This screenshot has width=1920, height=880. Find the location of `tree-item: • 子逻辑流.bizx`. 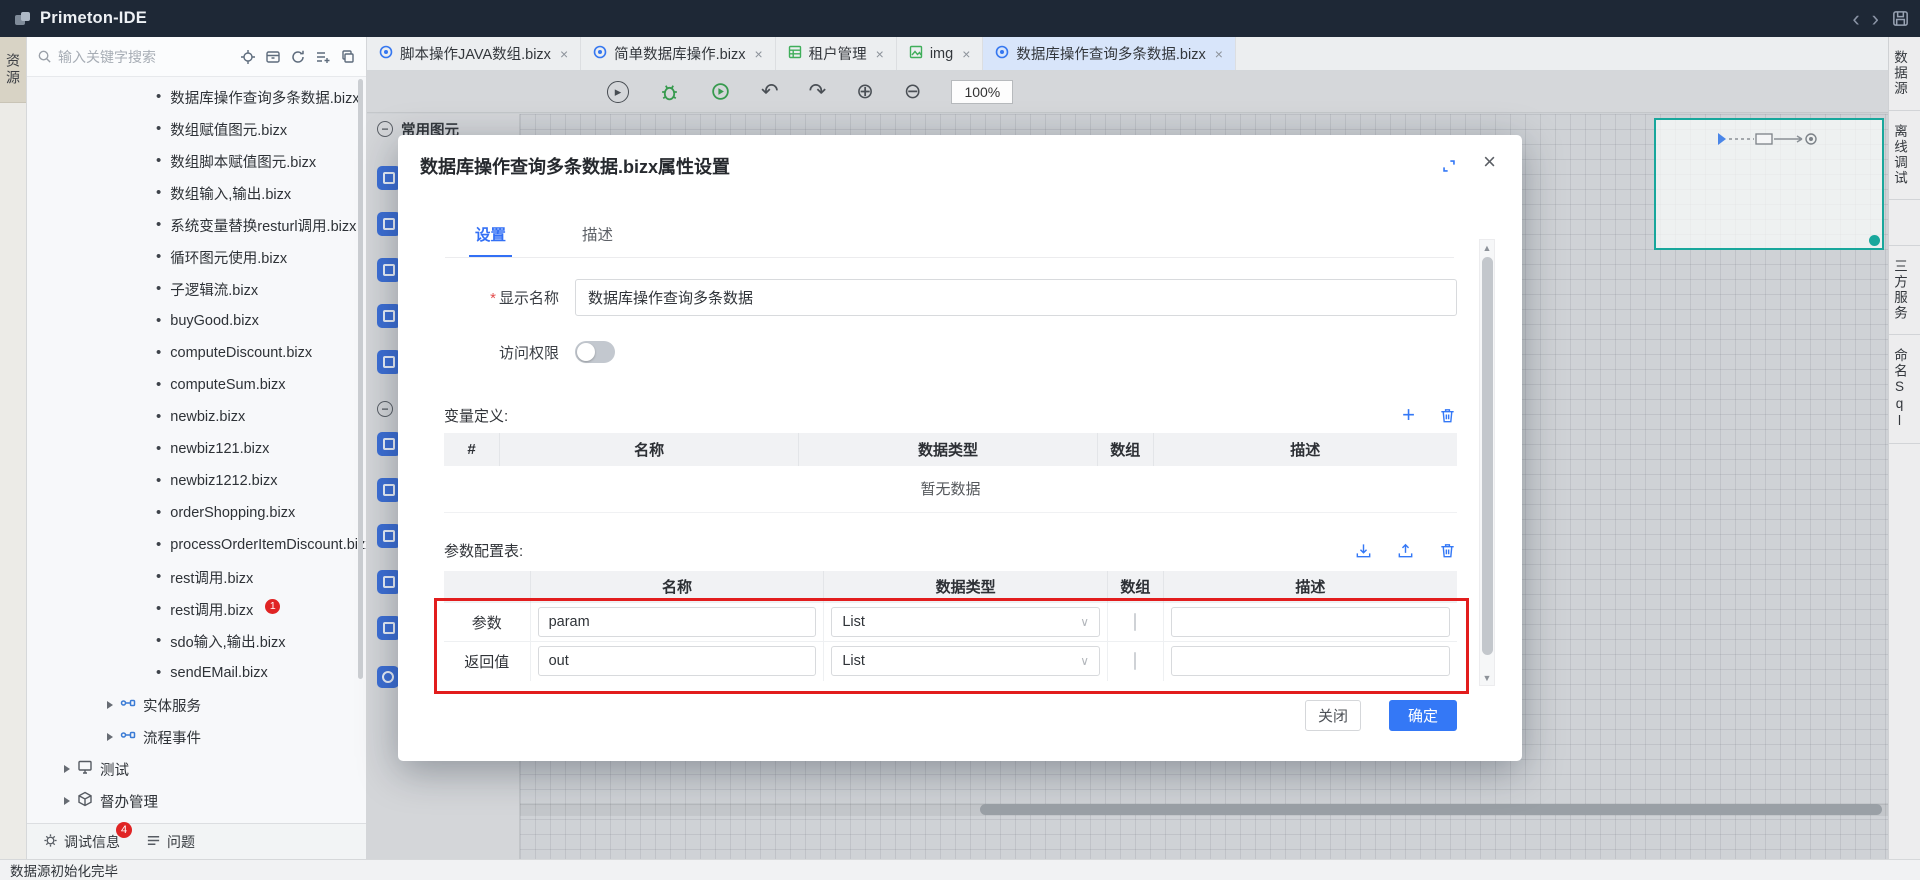

tree-item: • 子逻辑流.bizx is located at coordinates (196, 289).